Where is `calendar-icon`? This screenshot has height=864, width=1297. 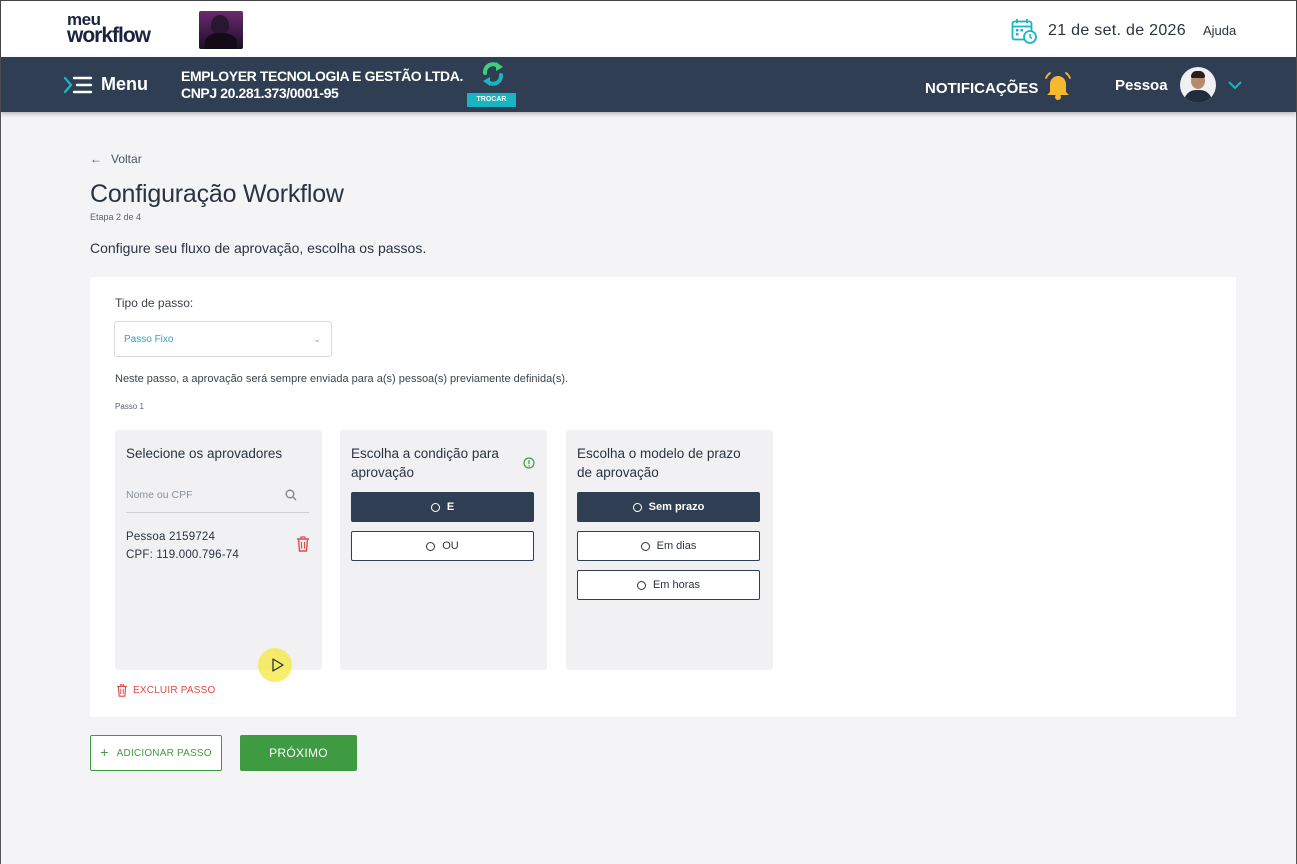 calendar-icon is located at coordinates (1024, 31).